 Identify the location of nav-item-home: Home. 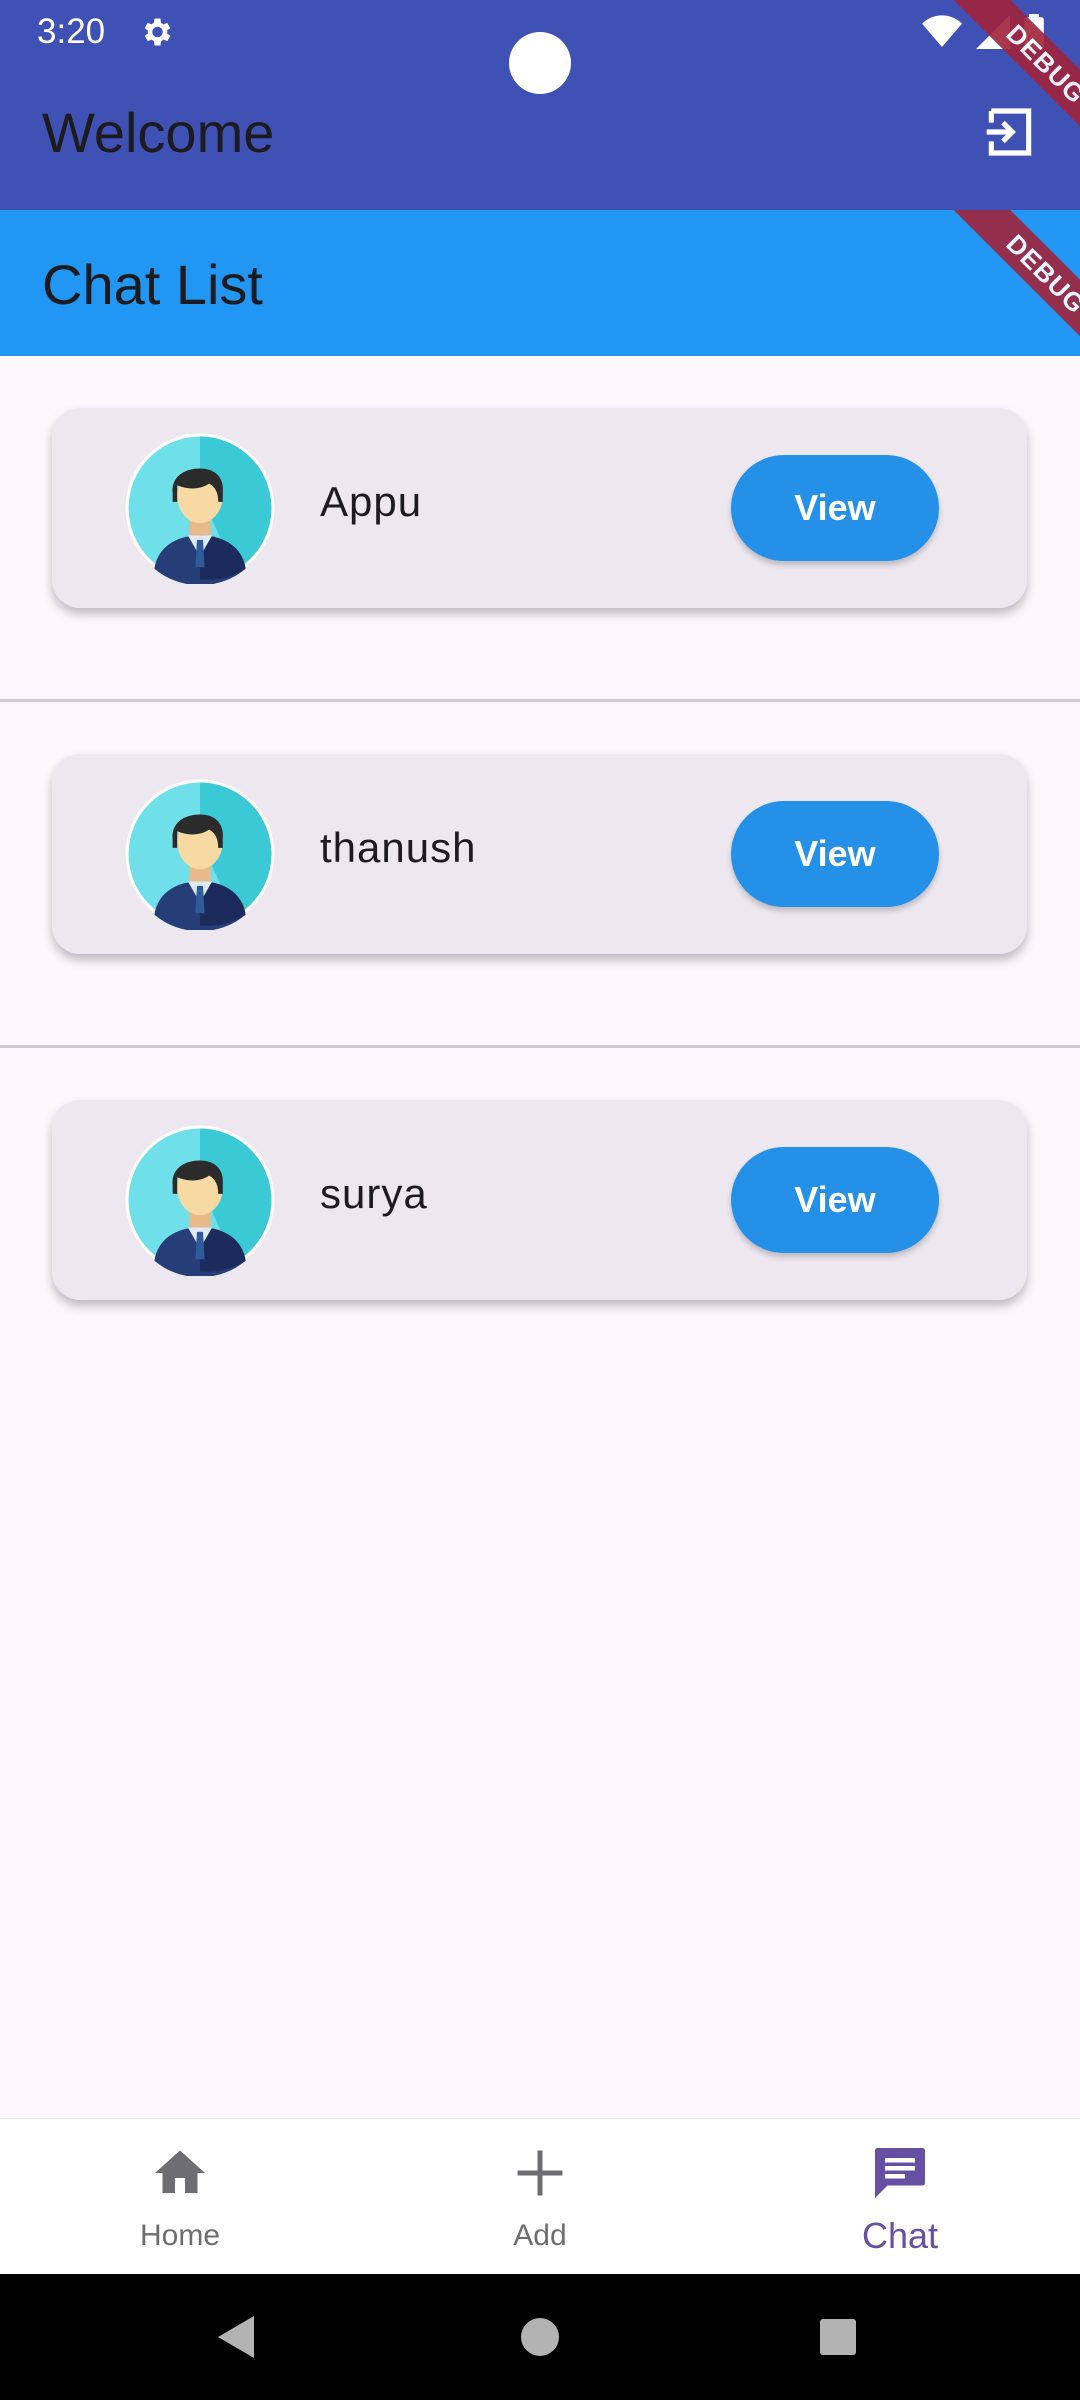
(180, 2197).